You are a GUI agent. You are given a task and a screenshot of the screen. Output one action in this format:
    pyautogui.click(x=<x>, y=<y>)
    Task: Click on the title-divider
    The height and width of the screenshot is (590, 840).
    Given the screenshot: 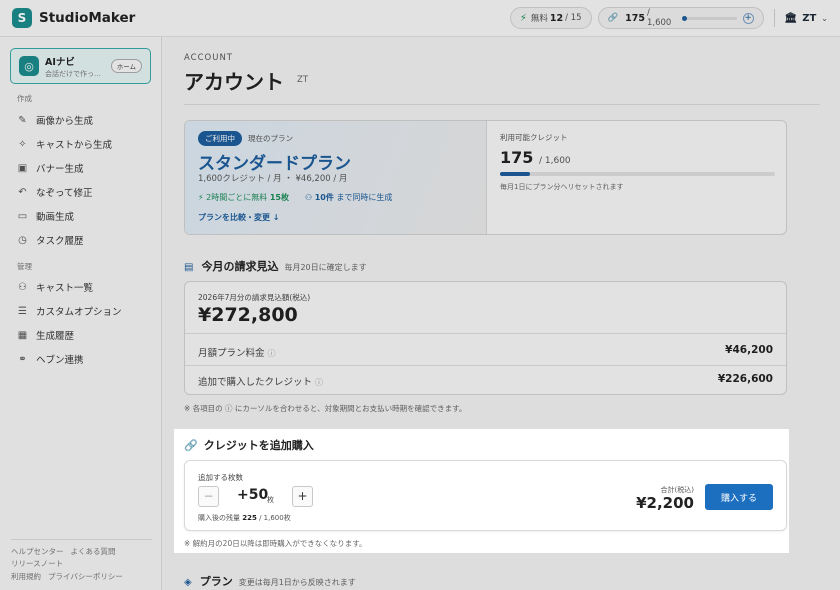 What is the action you would take?
    pyautogui.click(x=502, y=104)
    